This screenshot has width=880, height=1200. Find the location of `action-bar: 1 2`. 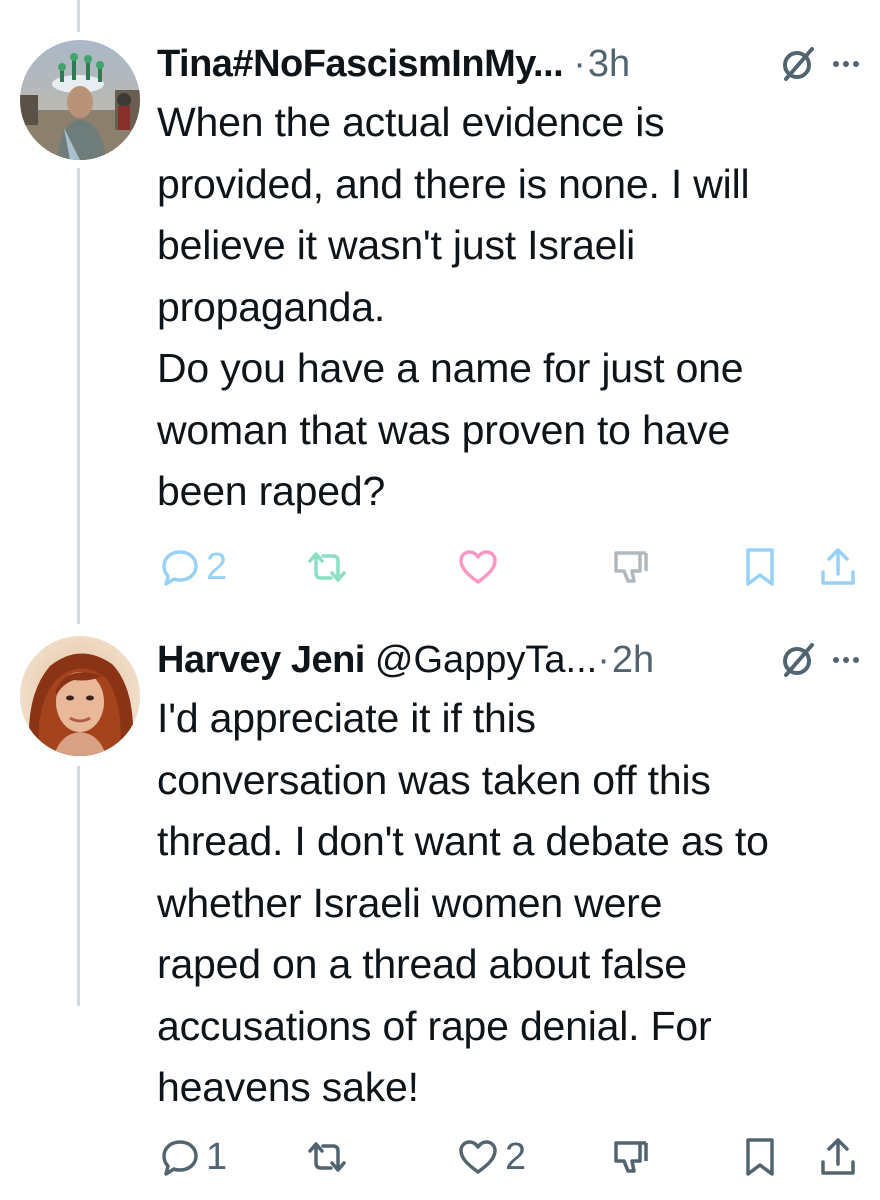

action-bar: 1 2 is located at coordinates (508, 1157).